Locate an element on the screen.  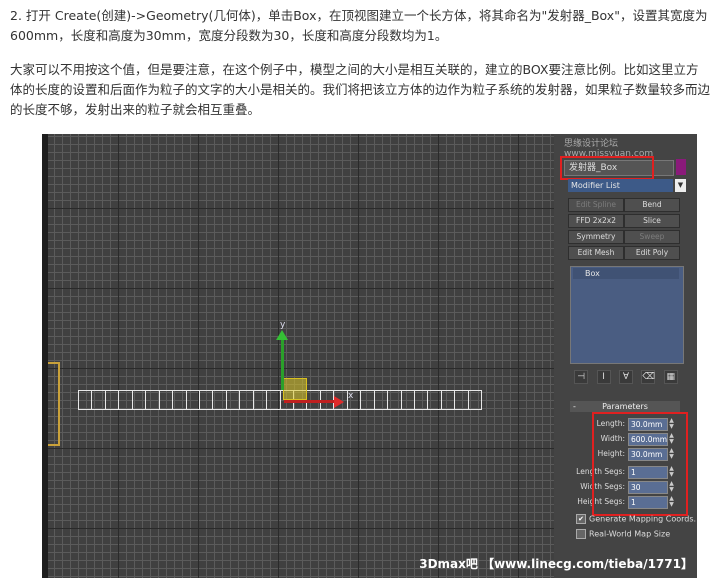
site-watermark: 3Dmax吧 【www.linecg.com/tieba/1771】 is located at coordinates (556, 564).